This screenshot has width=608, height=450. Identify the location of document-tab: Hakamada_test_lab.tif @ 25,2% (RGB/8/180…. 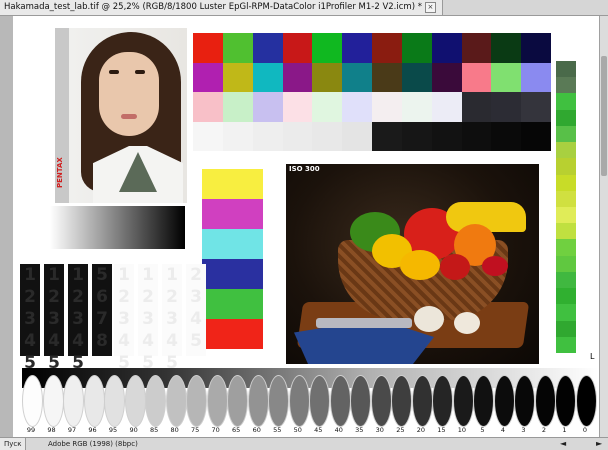
(221, 7).